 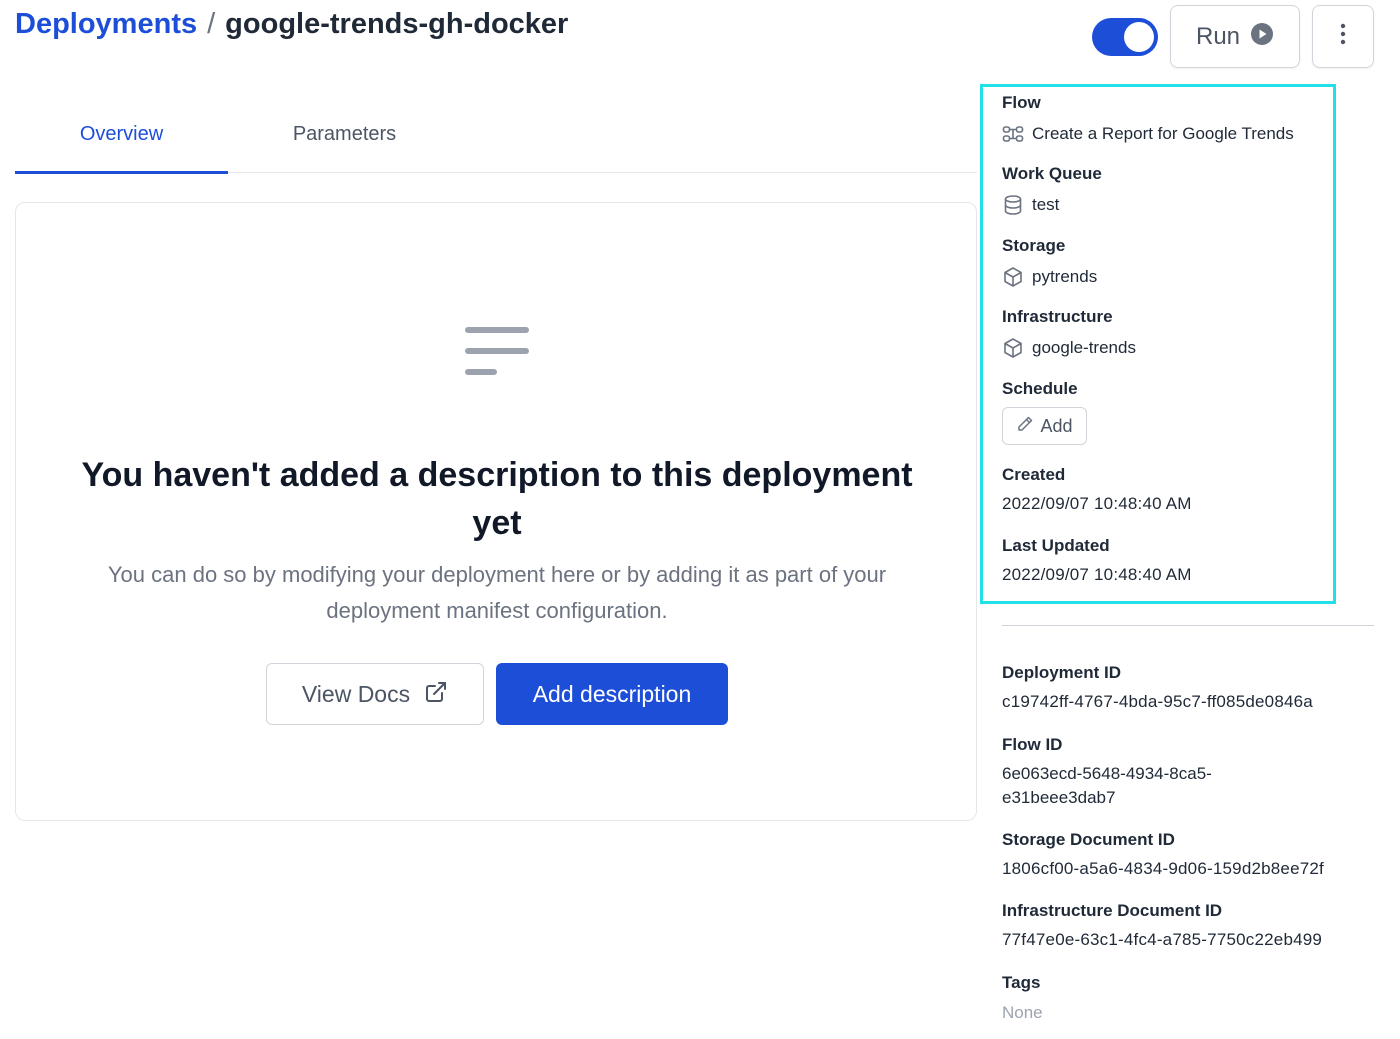 What do you see at coordinates (1021, 982) in the screenshot?
I see `tags-label: Tags` at bounding box center [1021, 982].